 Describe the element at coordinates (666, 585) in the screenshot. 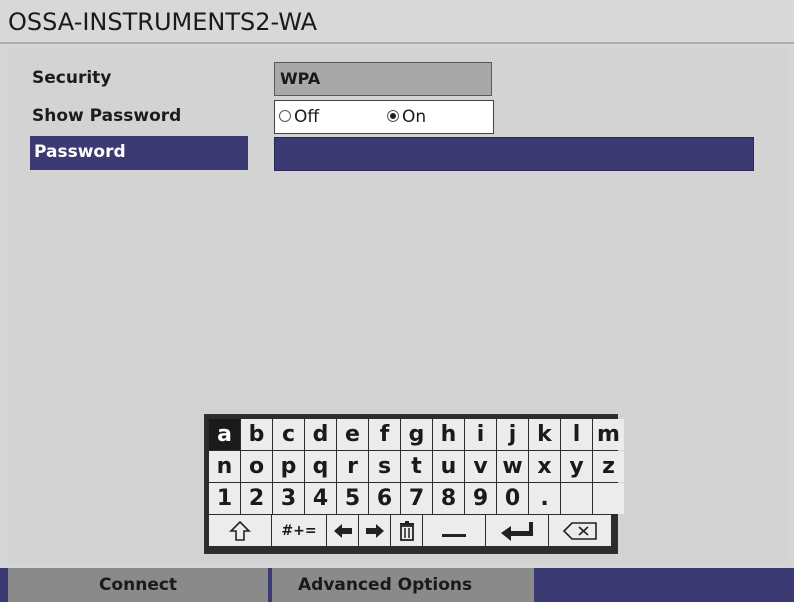

I see `softkey-empty` at that location.